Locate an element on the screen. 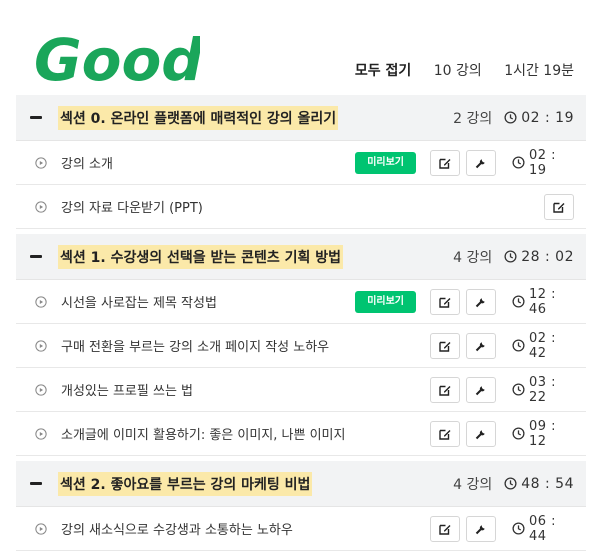  section-header: 섹션 2. 좋아요를 부르는 강의 마케팅 비법 4 강의 48 : 54 is located at coordinates (301, 484).